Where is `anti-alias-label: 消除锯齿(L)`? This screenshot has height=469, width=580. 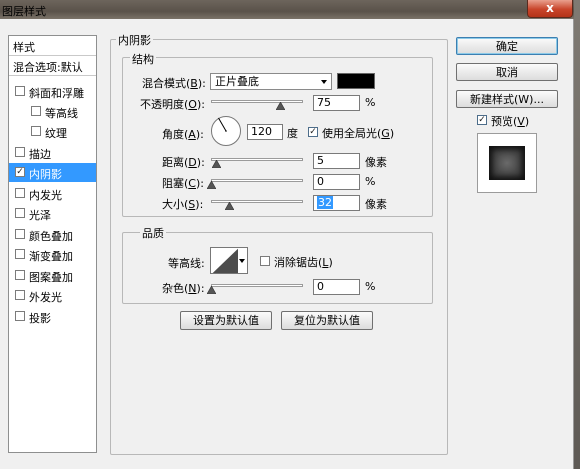
anti-alias-label: 消除锯齿(L) is located at coordinates (303, 262).